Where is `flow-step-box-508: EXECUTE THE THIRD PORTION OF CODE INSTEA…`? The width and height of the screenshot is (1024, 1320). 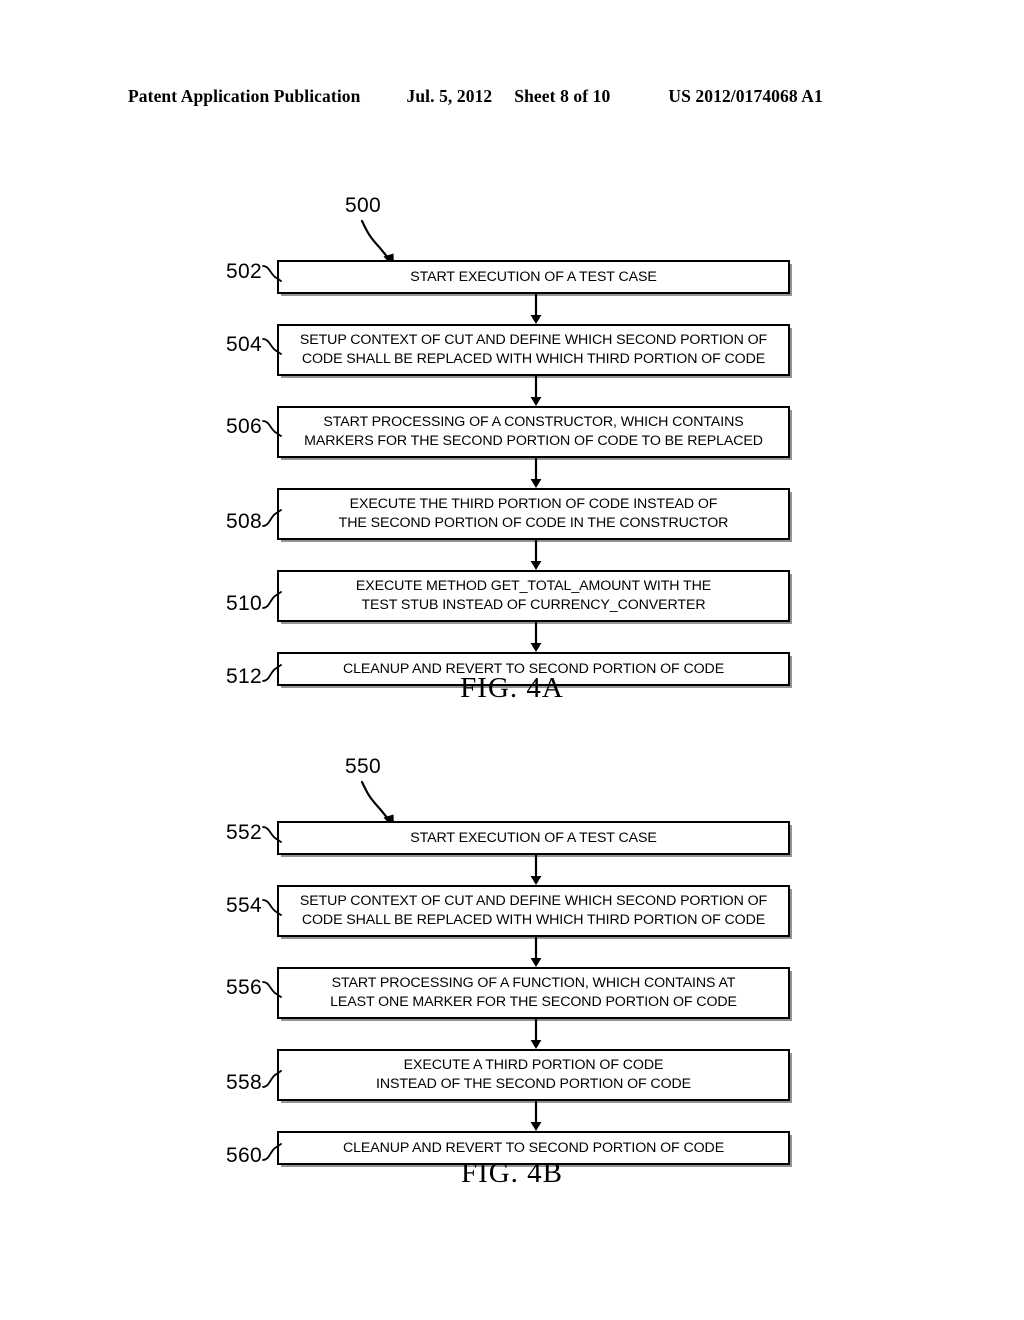
flow-step-box-508: EXECUTE THE THIRD PORTION OF CODE INSTEA… is located at coordinates (533, 514).